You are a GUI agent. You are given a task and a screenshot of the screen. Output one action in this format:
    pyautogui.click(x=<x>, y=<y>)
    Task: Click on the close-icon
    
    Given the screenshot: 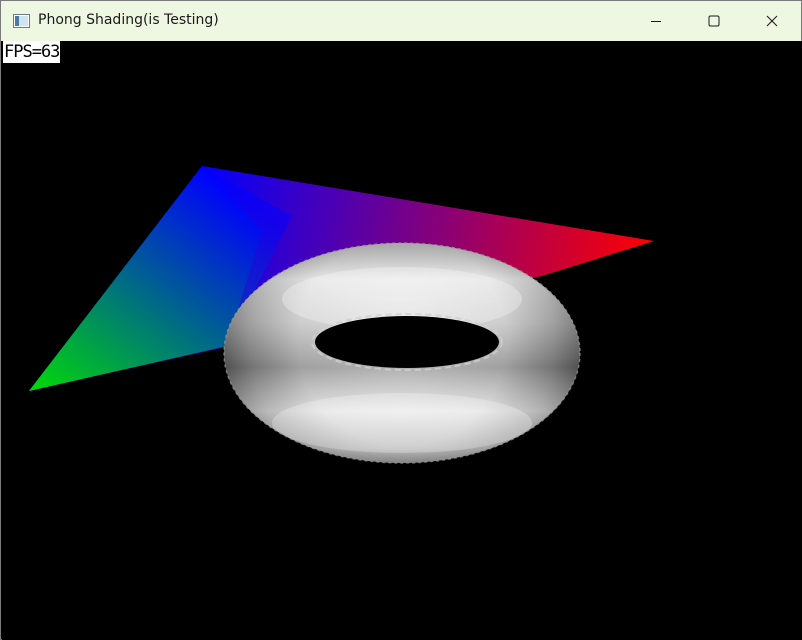 What is the action you would take?
    pyautogui.click(x=772, y=21)
    